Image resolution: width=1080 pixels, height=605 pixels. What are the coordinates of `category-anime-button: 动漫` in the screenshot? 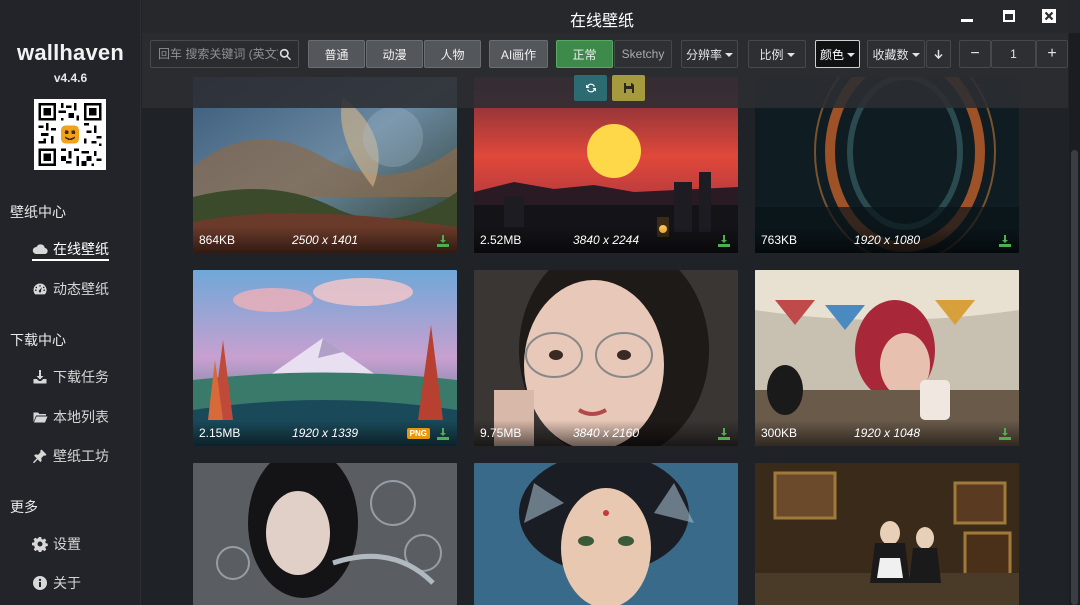 It's located at (394, 54).